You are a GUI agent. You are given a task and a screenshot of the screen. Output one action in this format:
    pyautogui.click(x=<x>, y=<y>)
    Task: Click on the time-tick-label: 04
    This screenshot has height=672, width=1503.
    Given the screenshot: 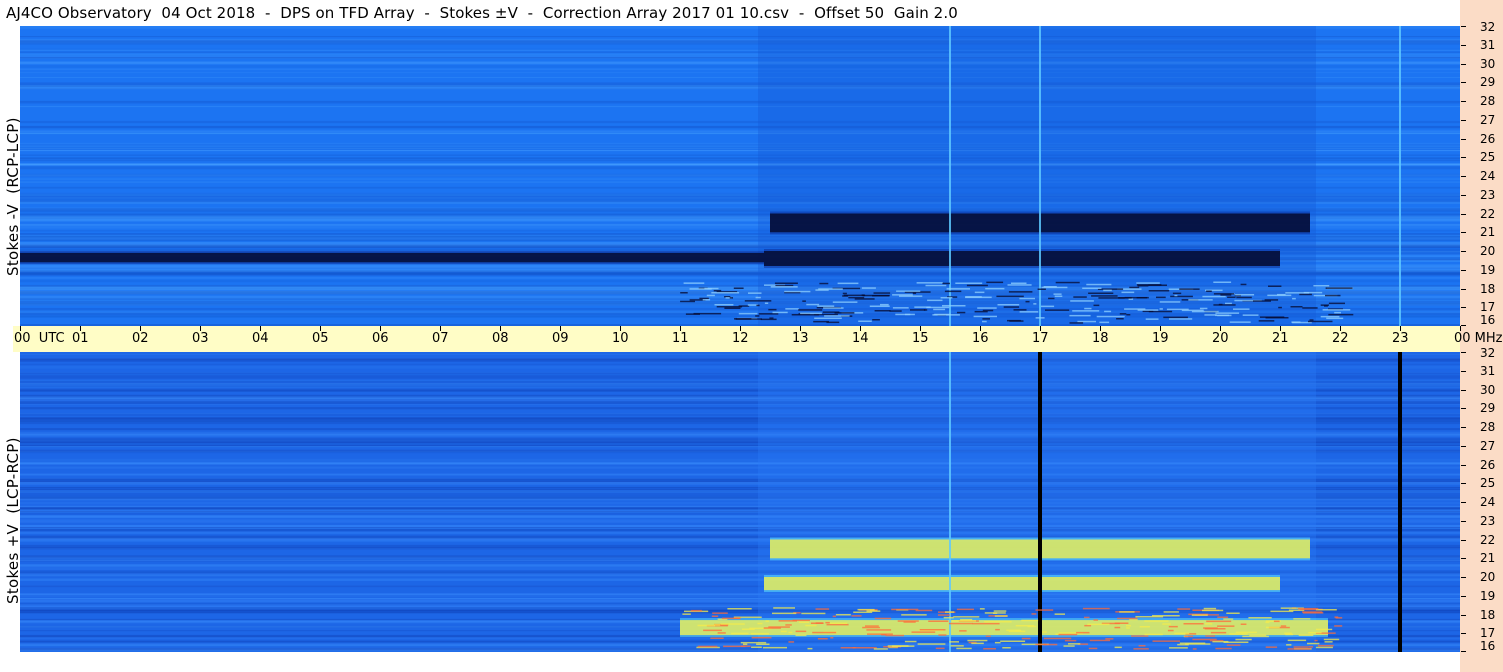 What is the action you would take?
    pyautogui.click(x=260, y=338)
    